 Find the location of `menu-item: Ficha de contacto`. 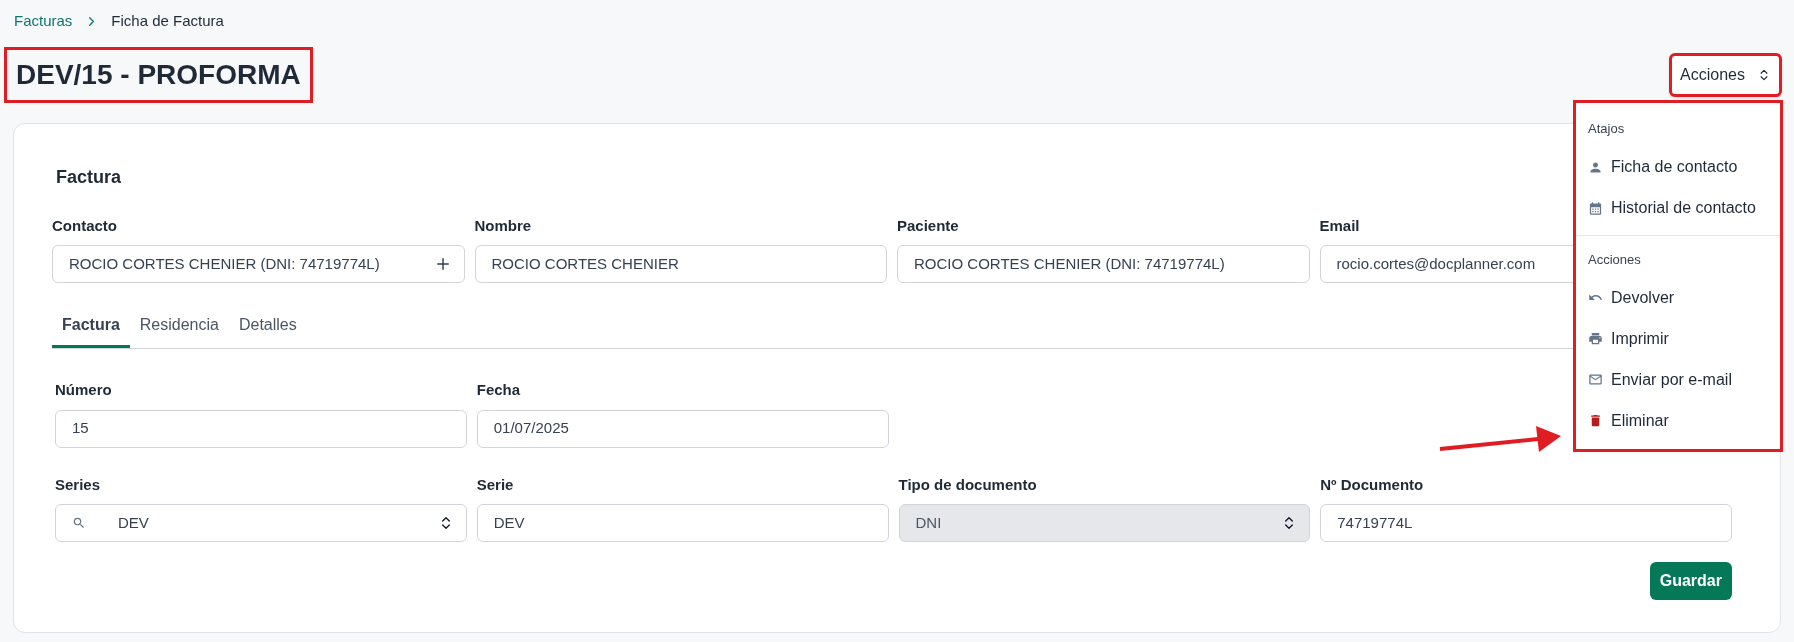

menu-item: Ficha de contacto is located at coordinates (1678, 167).